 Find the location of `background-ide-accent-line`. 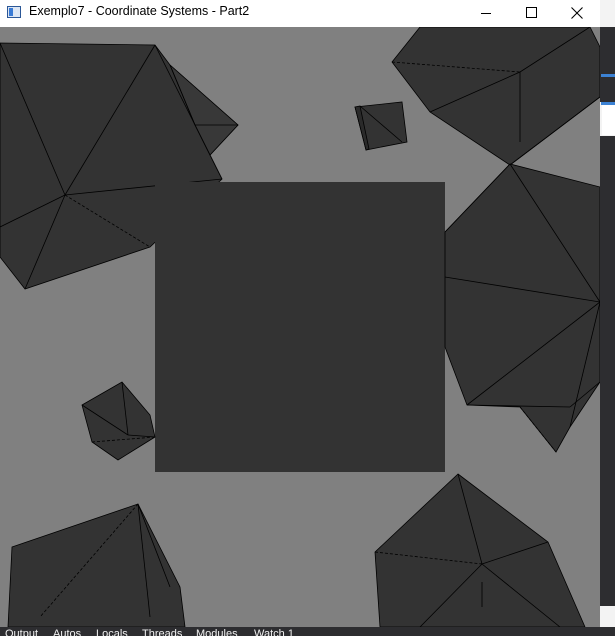

background-ide-accent-line is located at coordinates (608, 75).